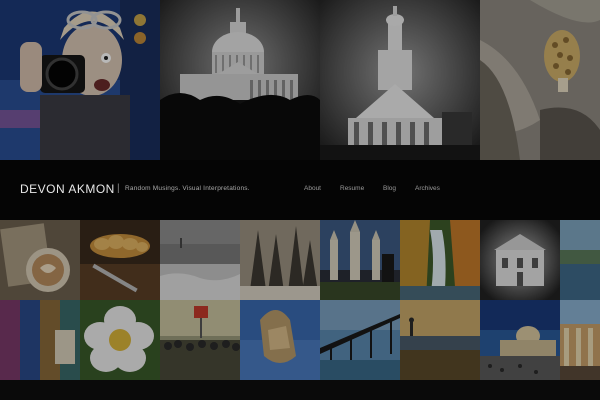 This screenshot has width=600, height=400. What do you see at coordinates (389, 188) in the screenshot?
I see `nav-link-blog: Blog` at bounding box center [389, 188].